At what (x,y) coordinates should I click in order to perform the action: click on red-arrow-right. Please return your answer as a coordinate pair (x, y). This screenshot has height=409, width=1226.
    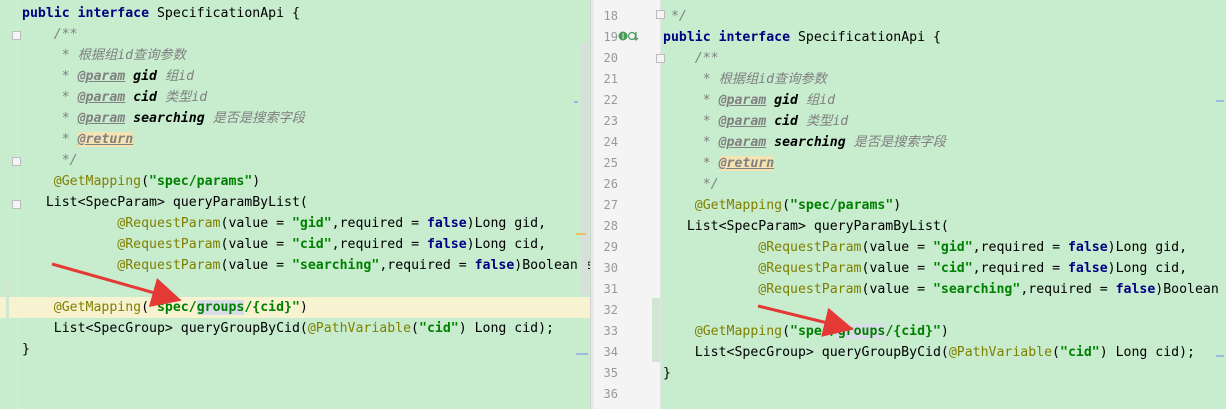
    Looking at the image, I should click on (805, 320).